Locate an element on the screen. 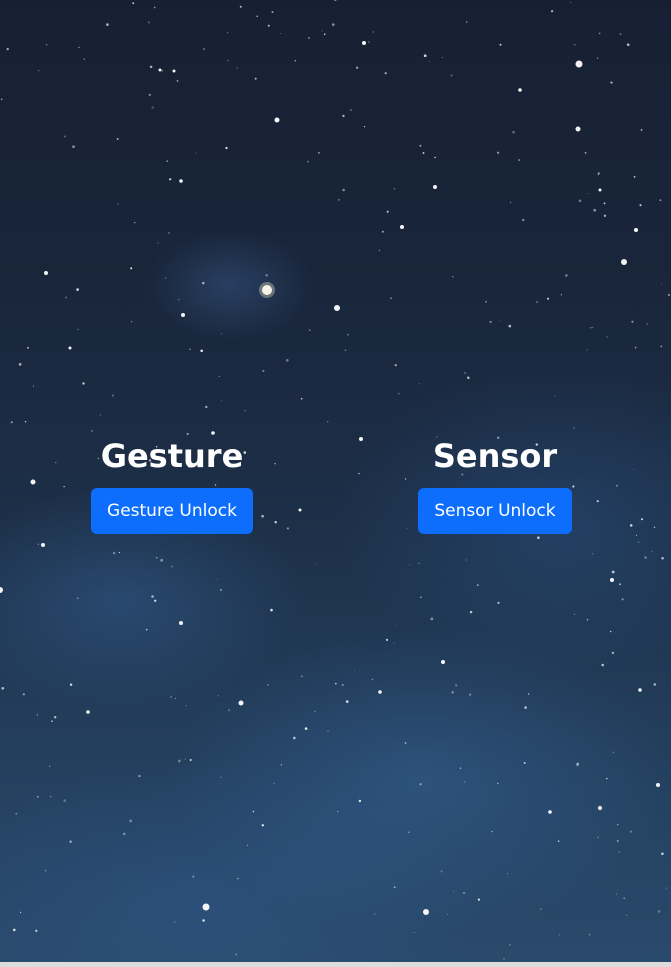 This screenshot has height=967, width=671. sensor-unlock-button: Sensor Unlock is located at coordinates (495, 511).